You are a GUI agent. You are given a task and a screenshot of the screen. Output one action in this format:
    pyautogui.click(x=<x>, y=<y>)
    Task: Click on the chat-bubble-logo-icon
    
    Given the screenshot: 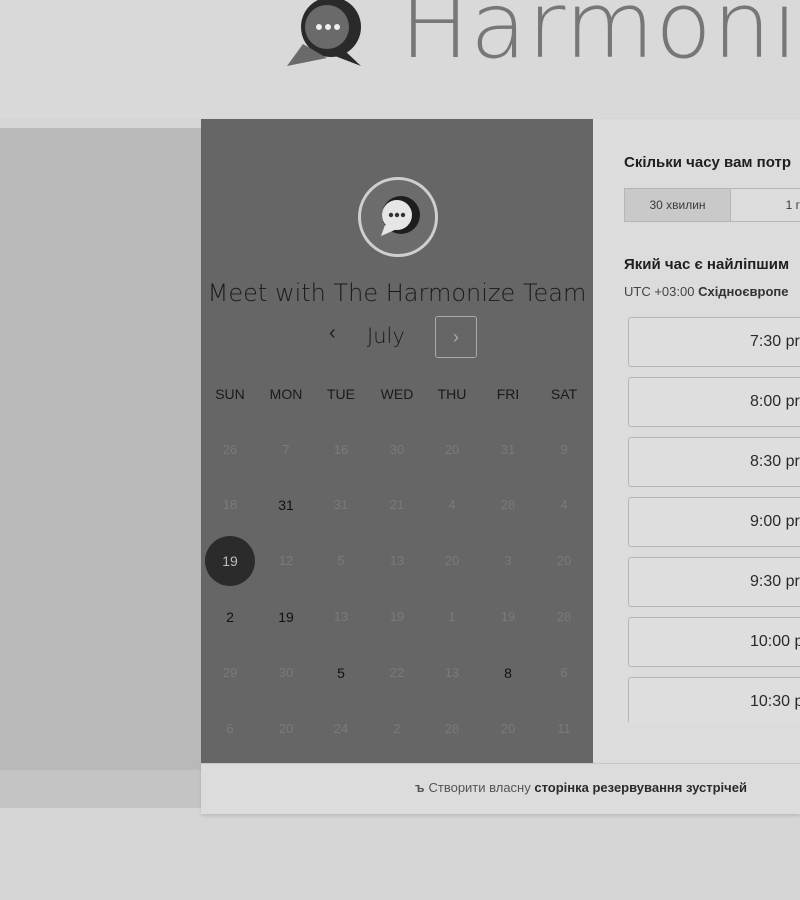 What is the action you would take?
    pyautogui.click(x=328, y=34)
    